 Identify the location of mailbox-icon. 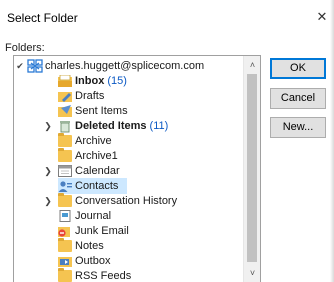
(35, 66).